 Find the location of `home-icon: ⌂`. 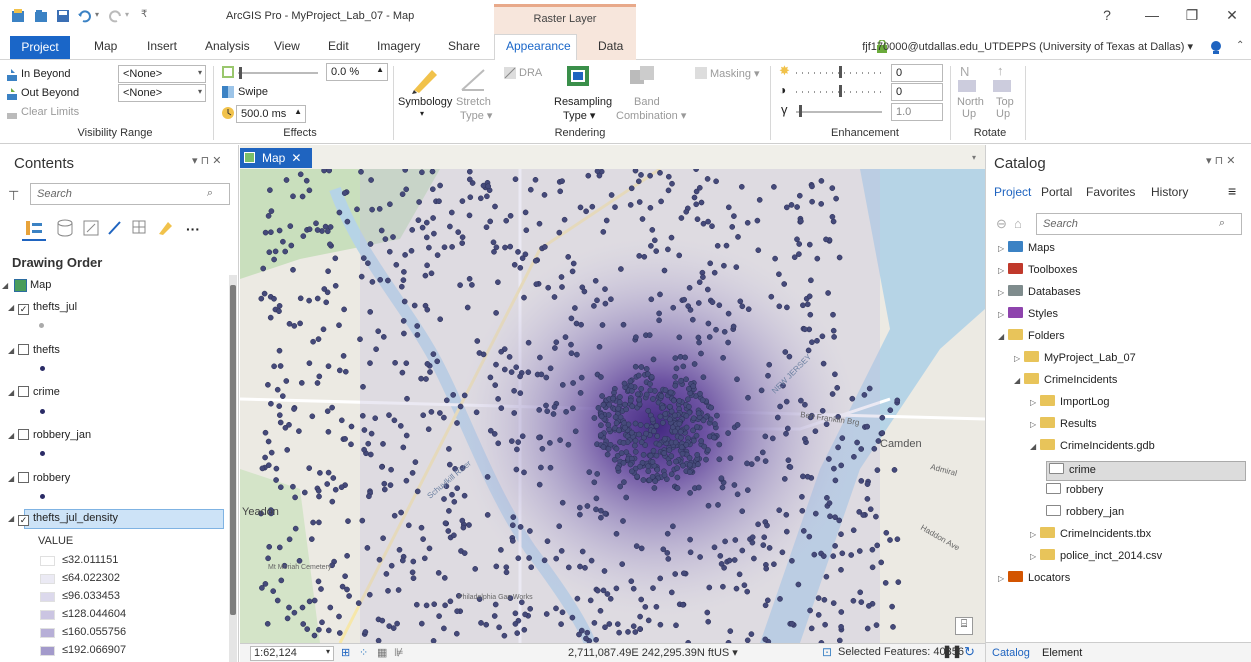

home-icon: ⌂ is located at coordinates (1018, 223).